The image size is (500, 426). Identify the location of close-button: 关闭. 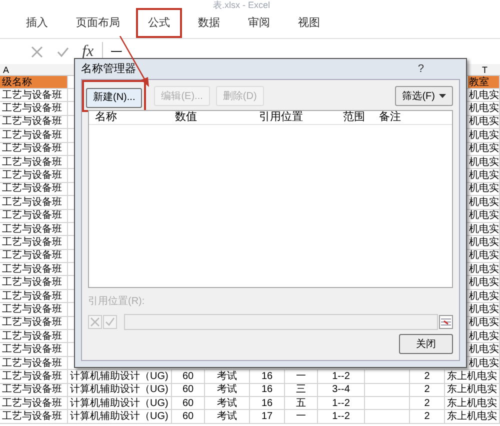
(426, 344).